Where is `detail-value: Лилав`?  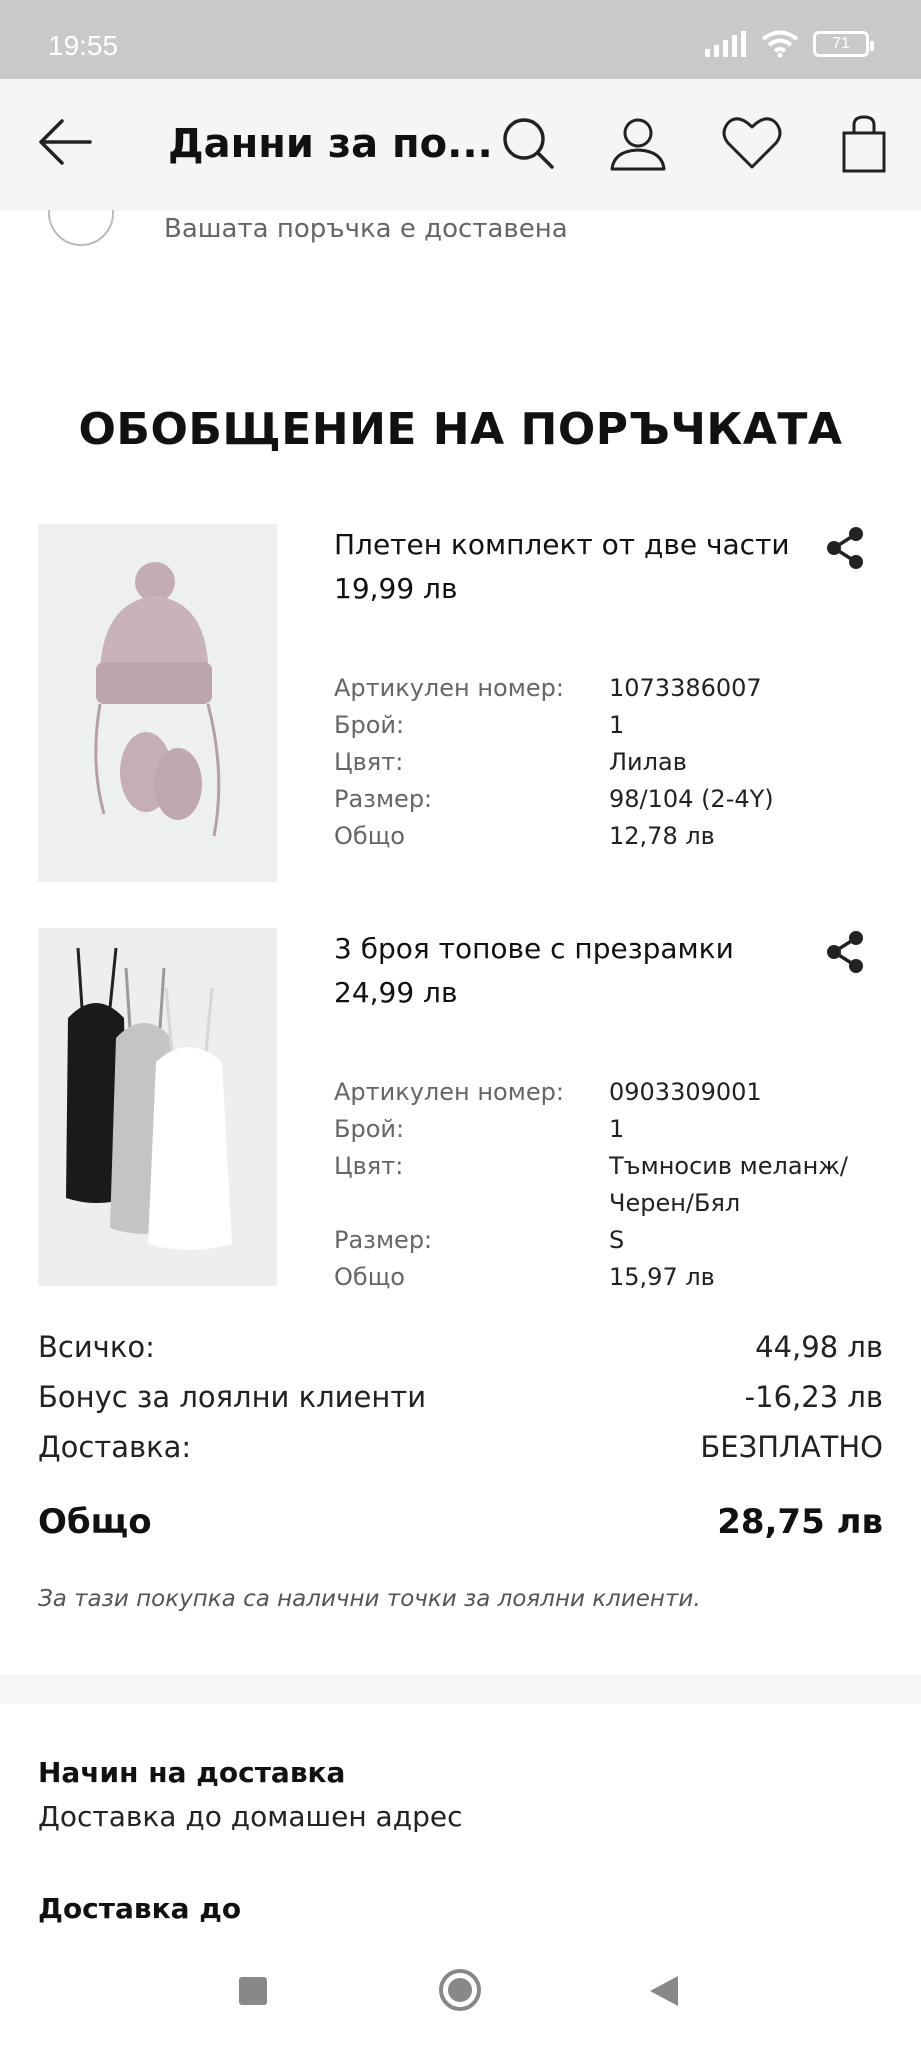 detail-value: Лилав is located at coordinates (648, 762).